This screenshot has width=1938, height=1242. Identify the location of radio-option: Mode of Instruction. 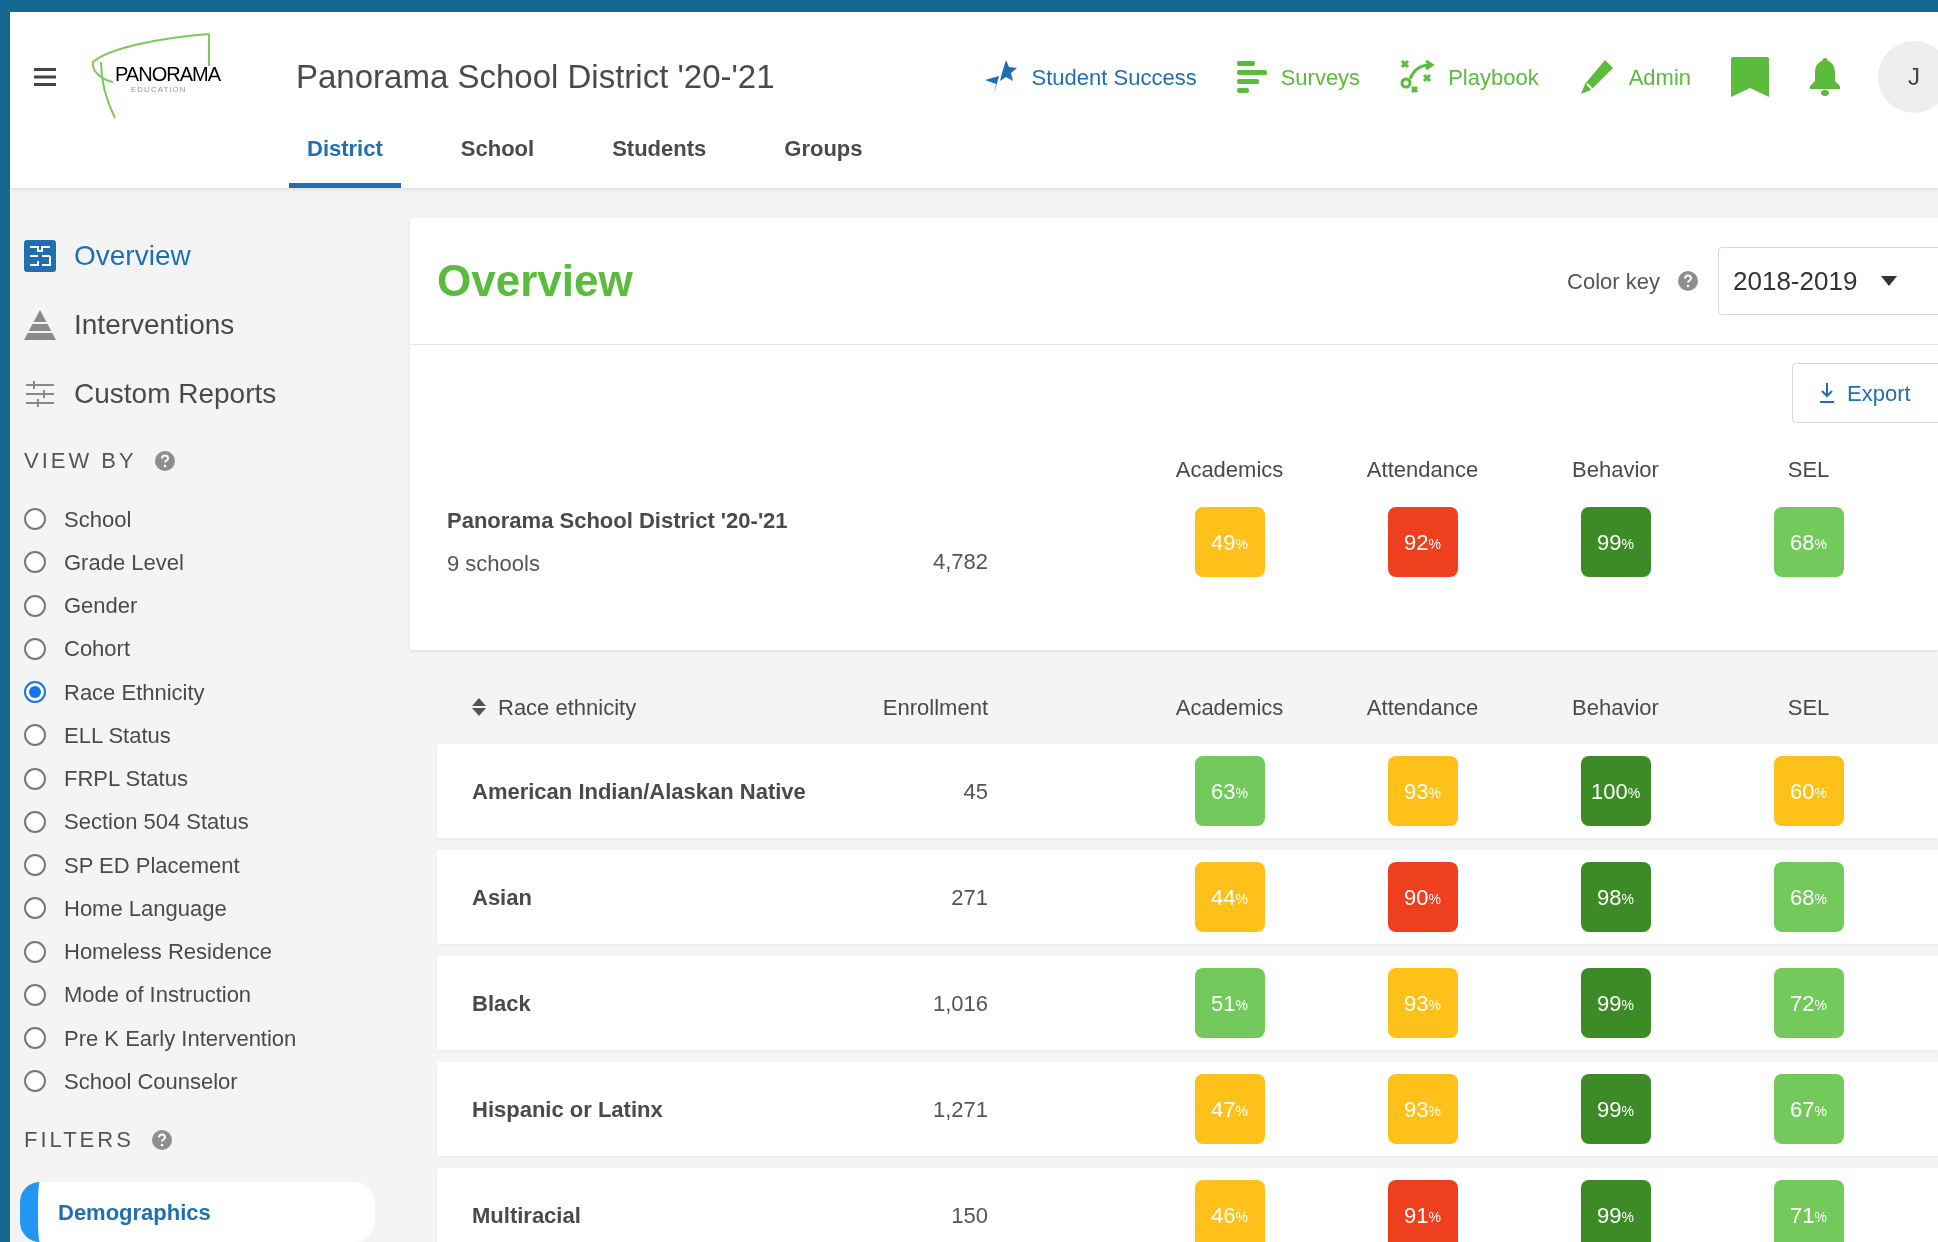
(217, 995).